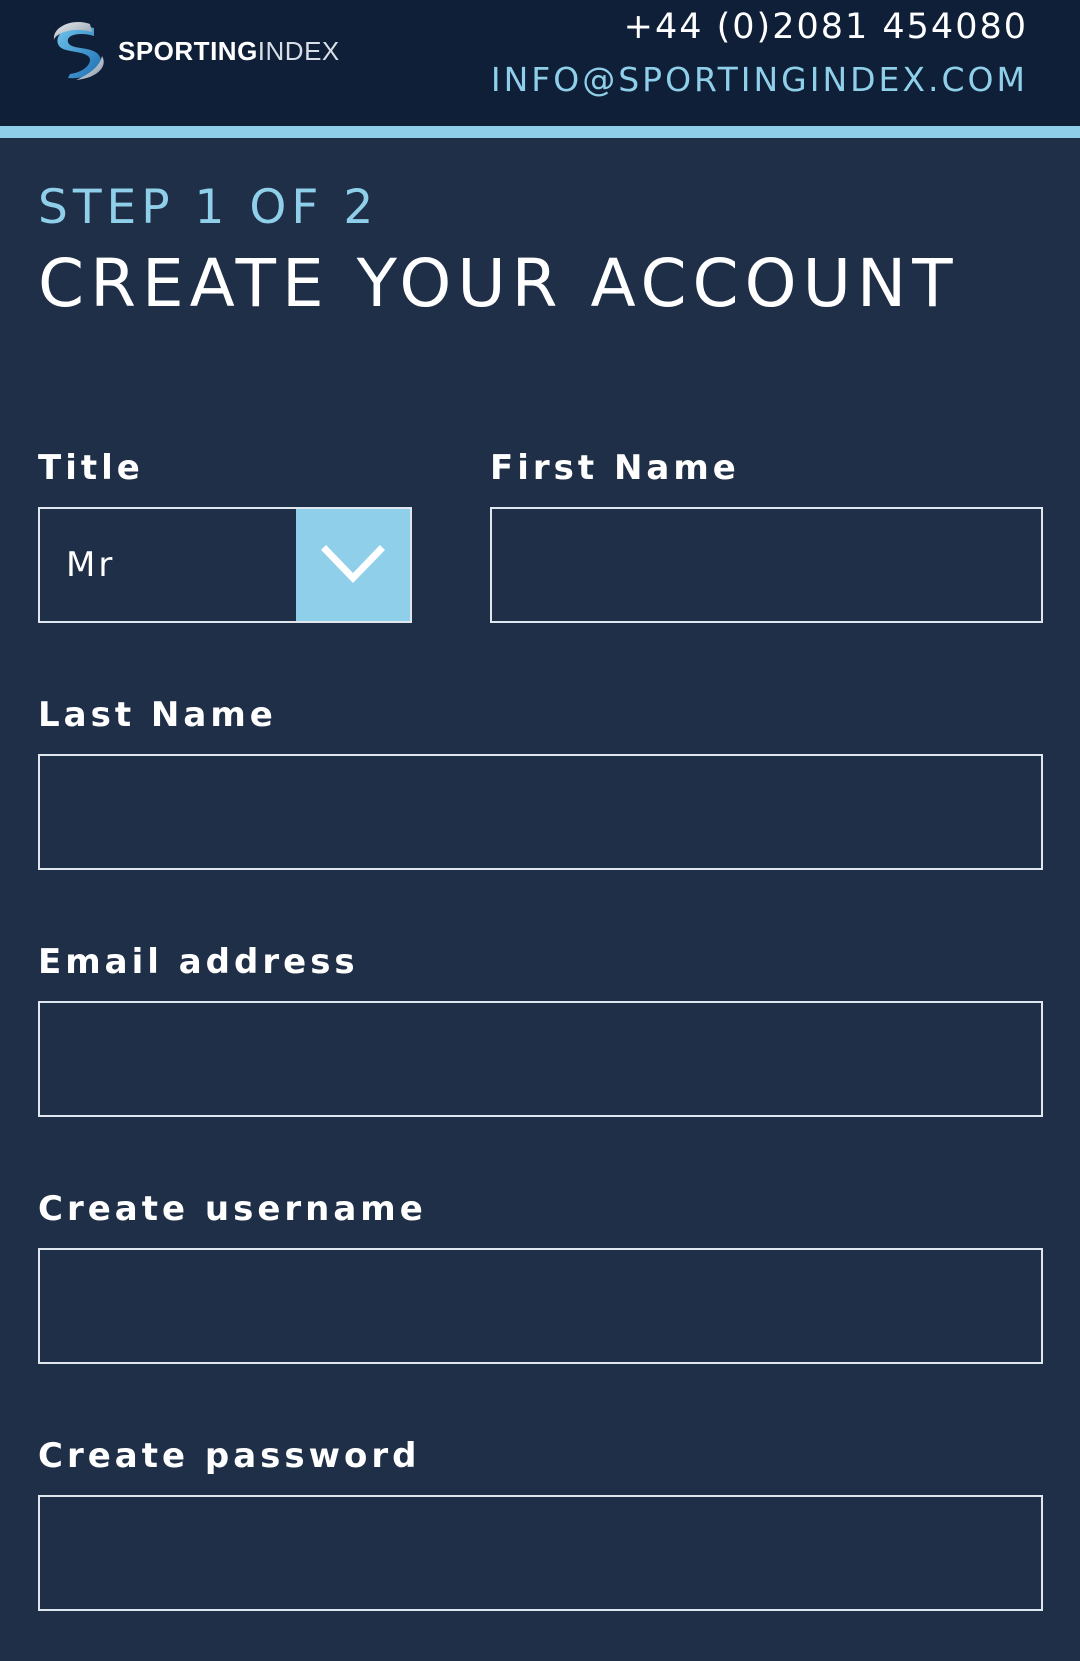 The image size is (1080, 1661). I want to click on email-input, so click(540, 1059).